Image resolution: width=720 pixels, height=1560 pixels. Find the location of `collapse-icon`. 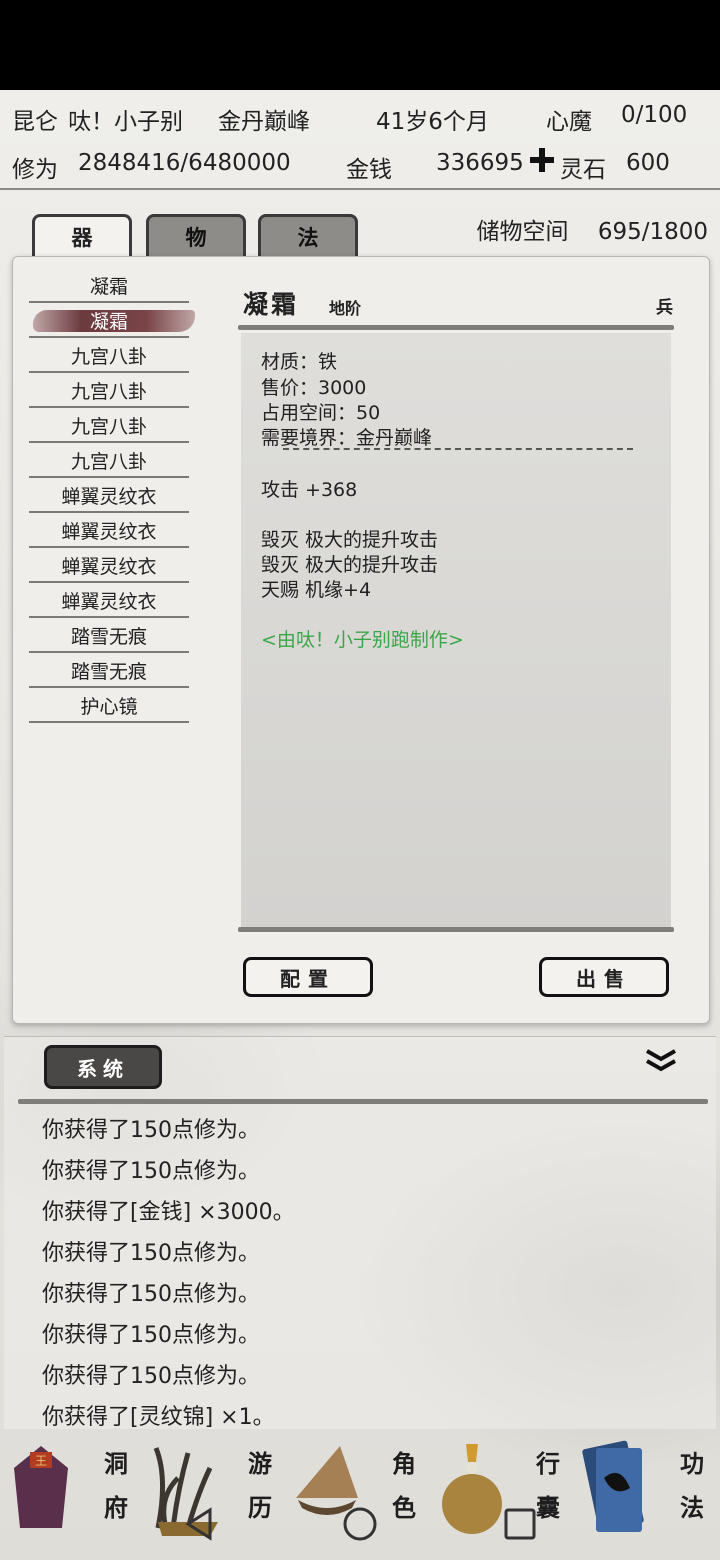

collapse-icon is located at coordinates (661, 1061).